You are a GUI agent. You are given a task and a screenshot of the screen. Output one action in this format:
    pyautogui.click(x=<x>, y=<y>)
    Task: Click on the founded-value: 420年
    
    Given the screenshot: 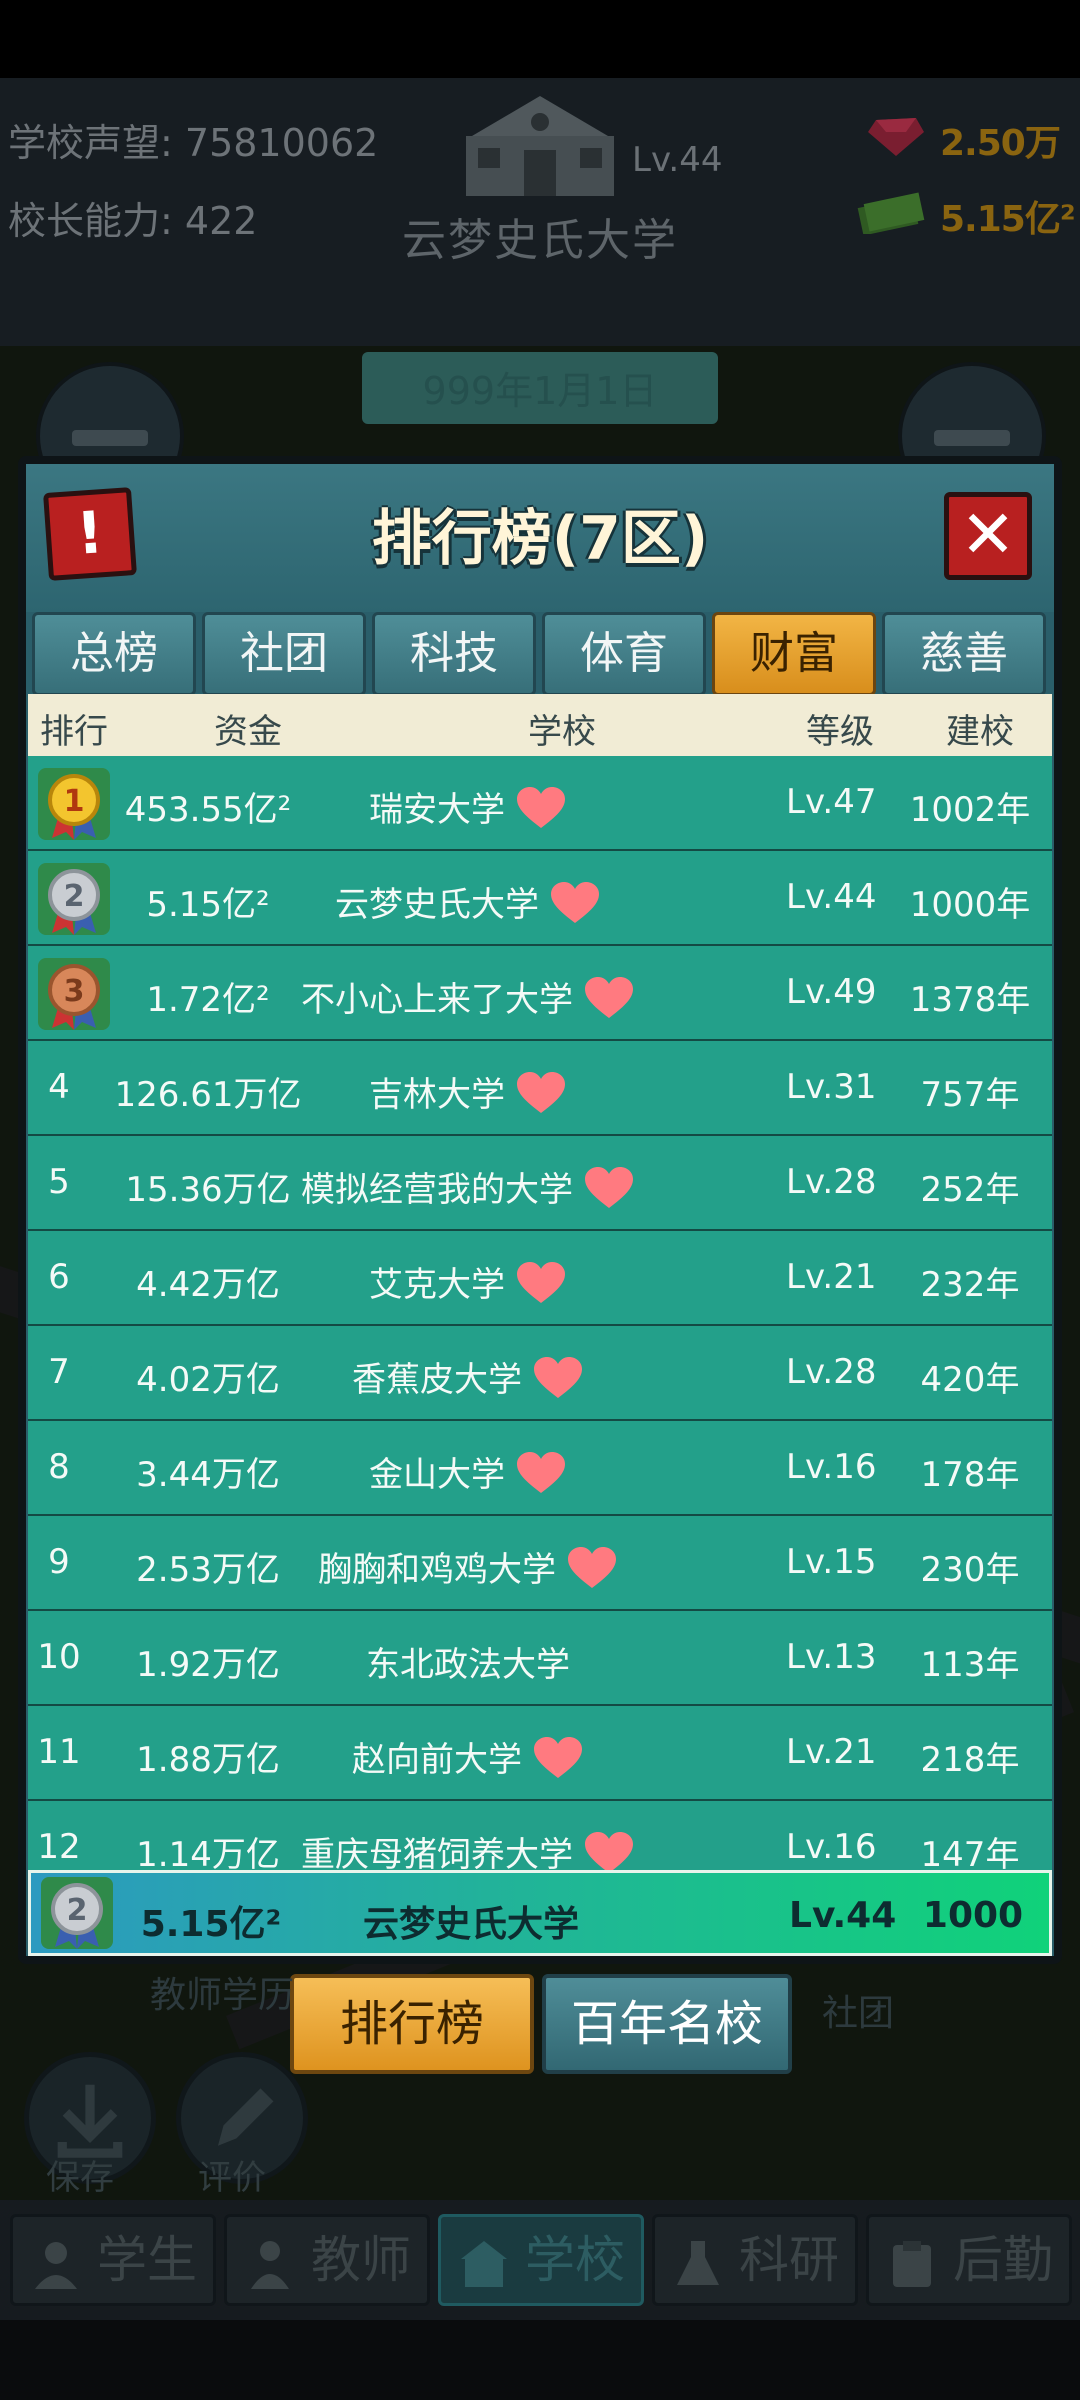 What is the action you would take?
    pyautogui.click(x=970, y=1380)
    